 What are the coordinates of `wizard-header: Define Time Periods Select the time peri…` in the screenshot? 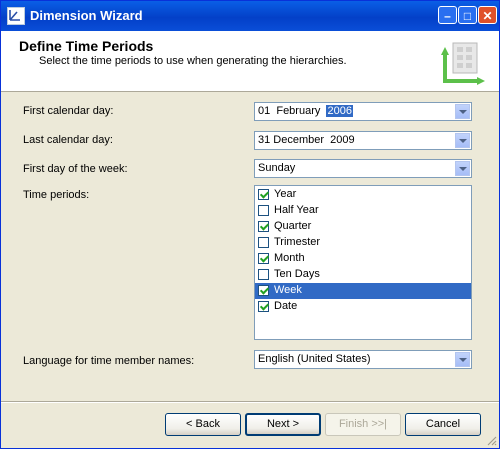 It's located at (250, 61).